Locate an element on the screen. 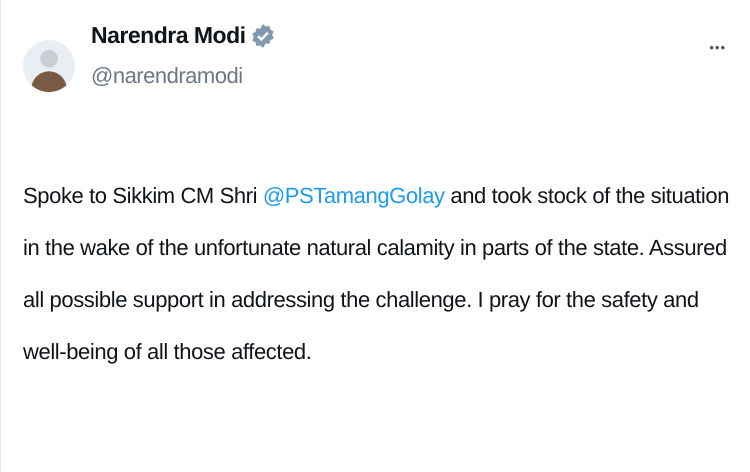  more-options-button: ••• is located at coordinates (717, 47).